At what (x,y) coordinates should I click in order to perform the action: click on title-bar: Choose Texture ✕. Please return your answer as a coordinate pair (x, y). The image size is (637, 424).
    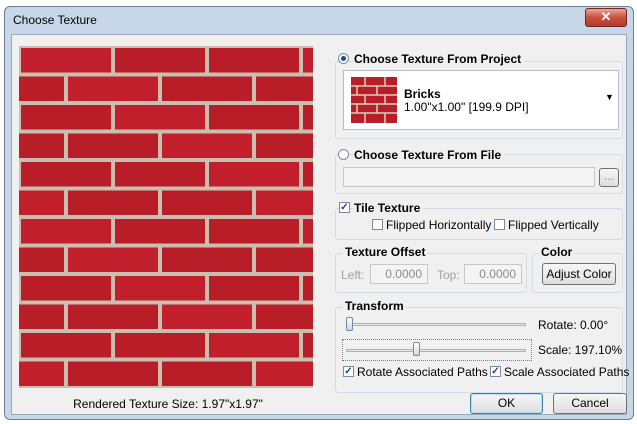
    Looking at the image, I should click on (319, 20).